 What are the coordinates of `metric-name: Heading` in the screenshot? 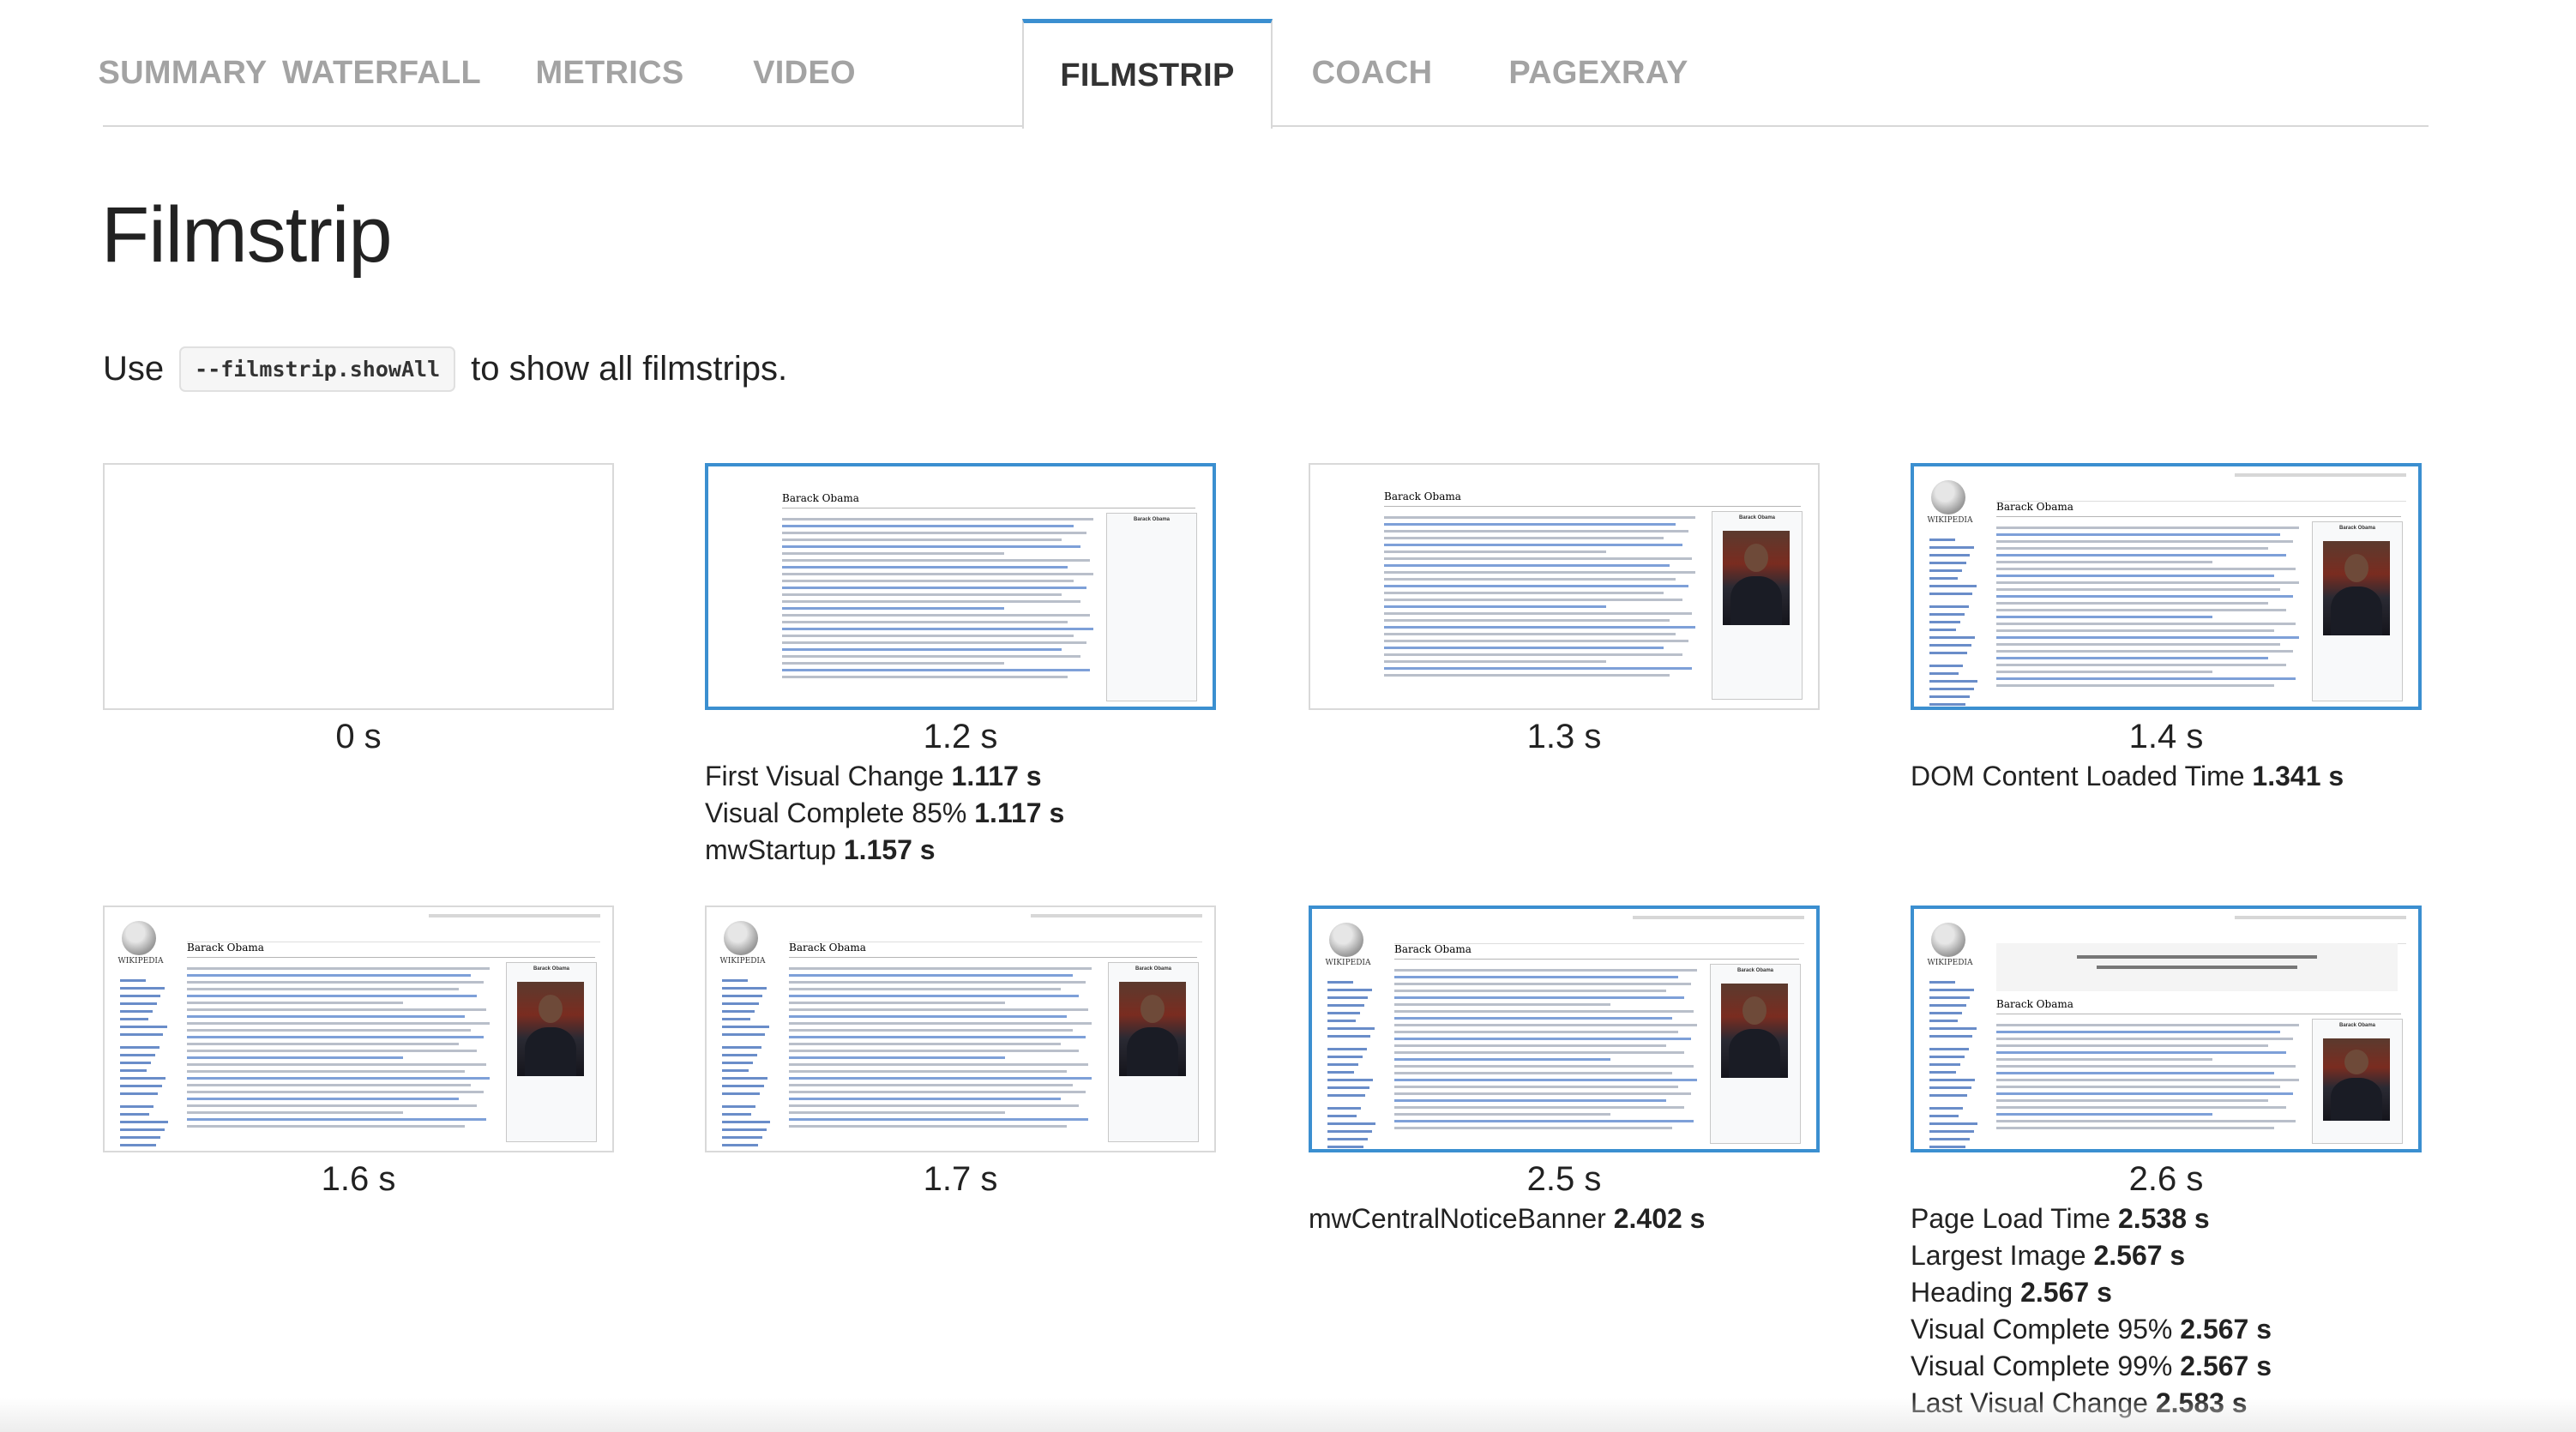 It's located at (1962, 1292).